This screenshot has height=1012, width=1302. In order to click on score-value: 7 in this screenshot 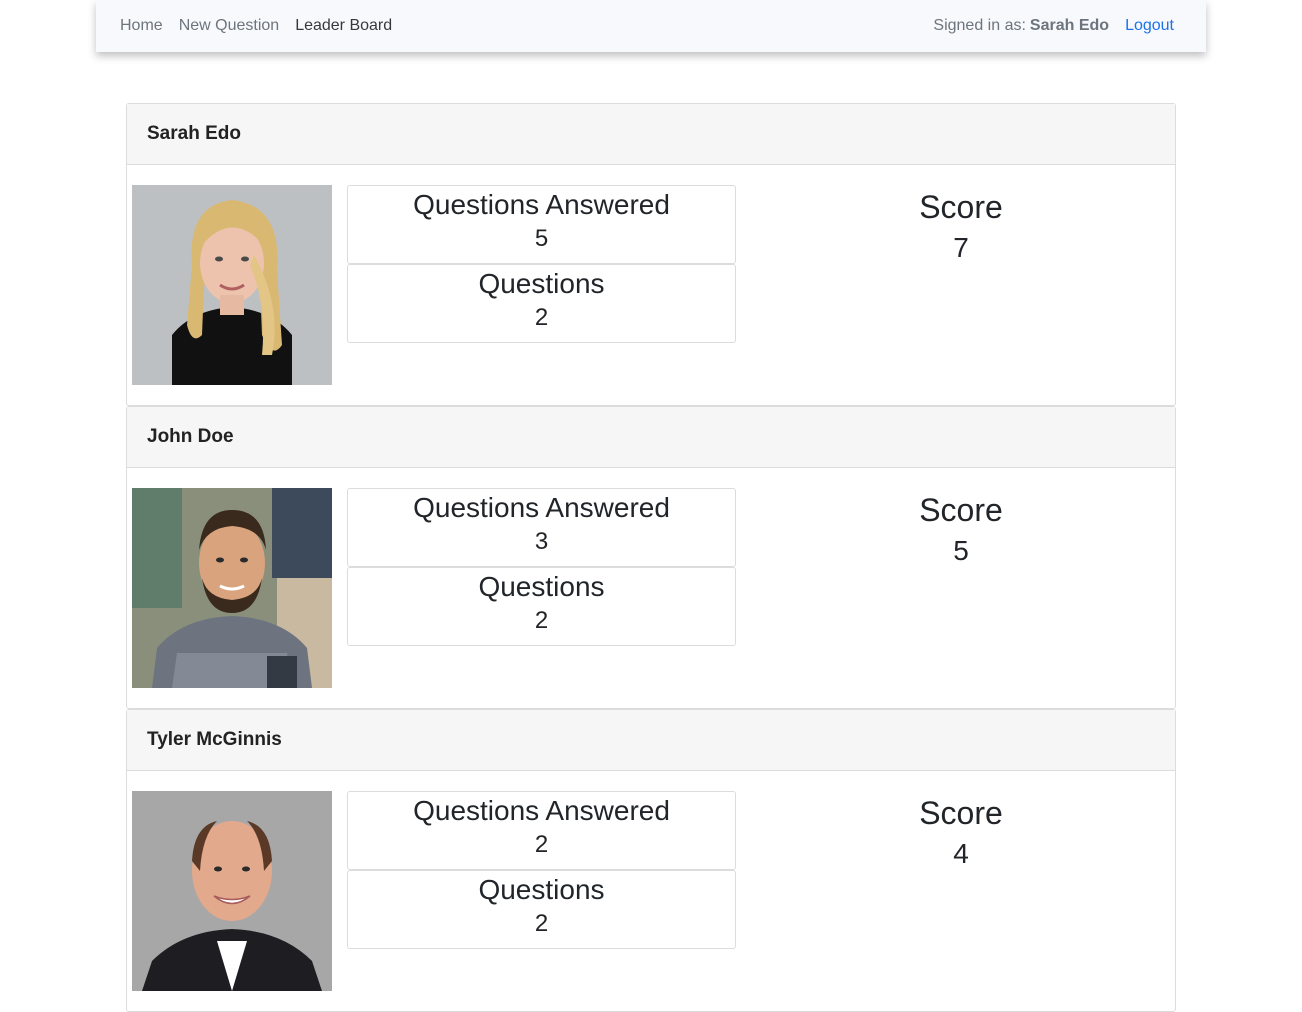, I will do `click(961, 247)`.